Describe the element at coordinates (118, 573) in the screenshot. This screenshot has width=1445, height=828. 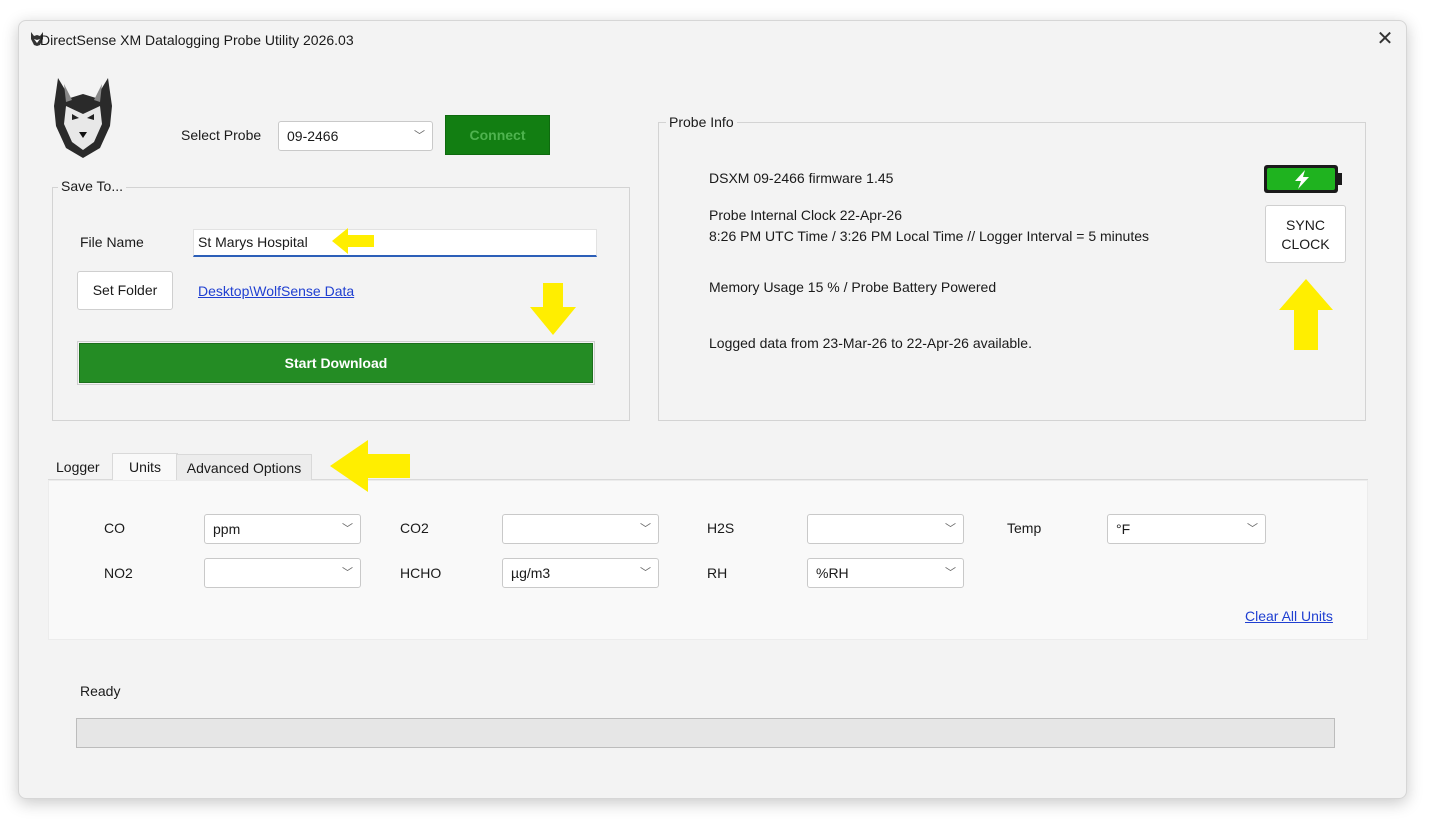
I see `no2-label: NO2` at that location.